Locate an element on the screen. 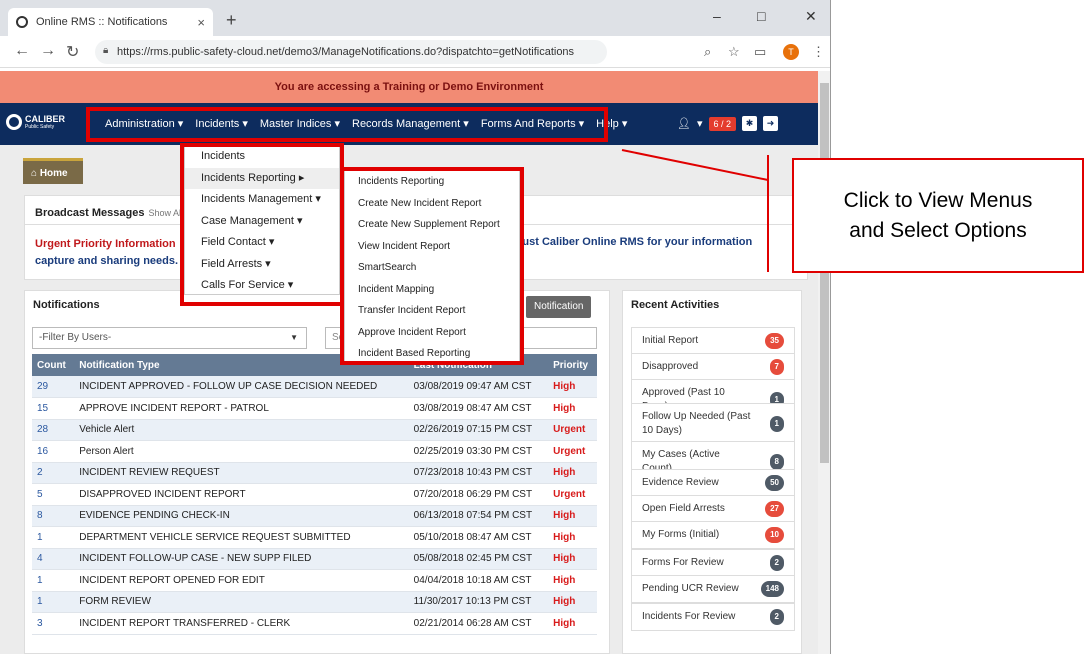 The height and width of the screenshot is (654, 1089). callout-pointer-lines is located at coordinates (695, 210).